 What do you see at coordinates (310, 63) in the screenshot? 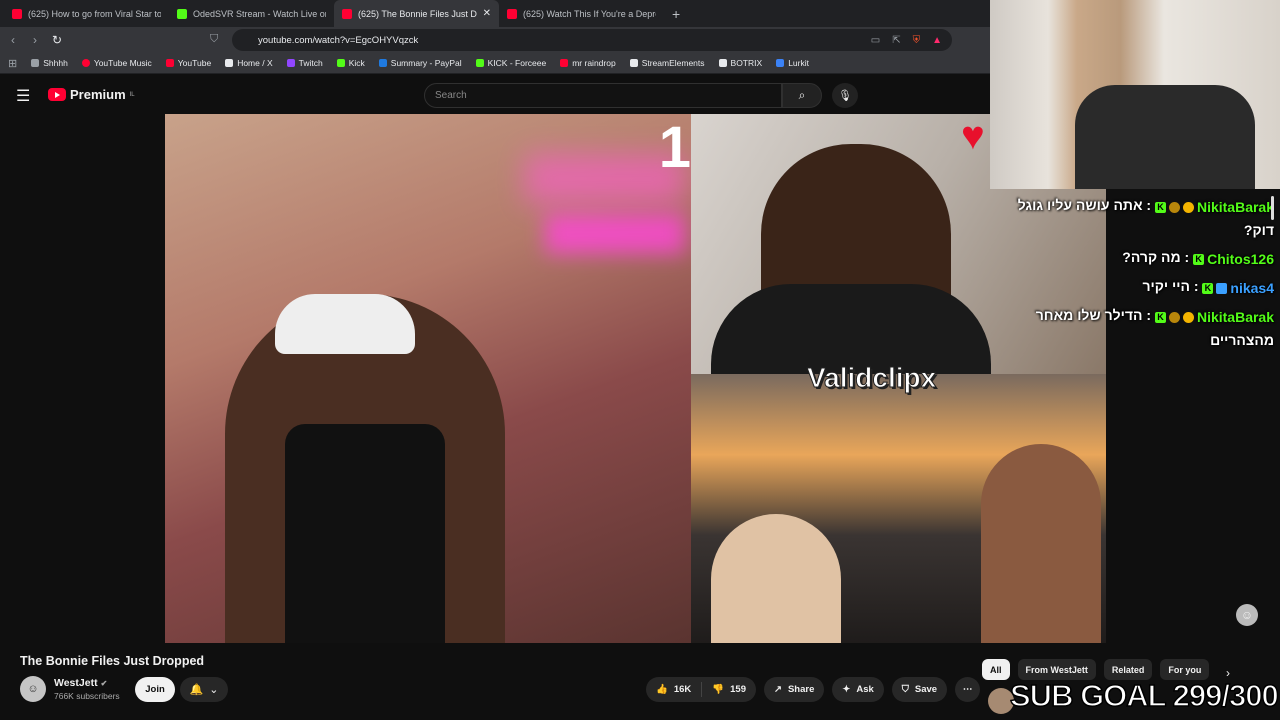
I see `bookmark-label: Twitch` at bounding box center [310, 63].